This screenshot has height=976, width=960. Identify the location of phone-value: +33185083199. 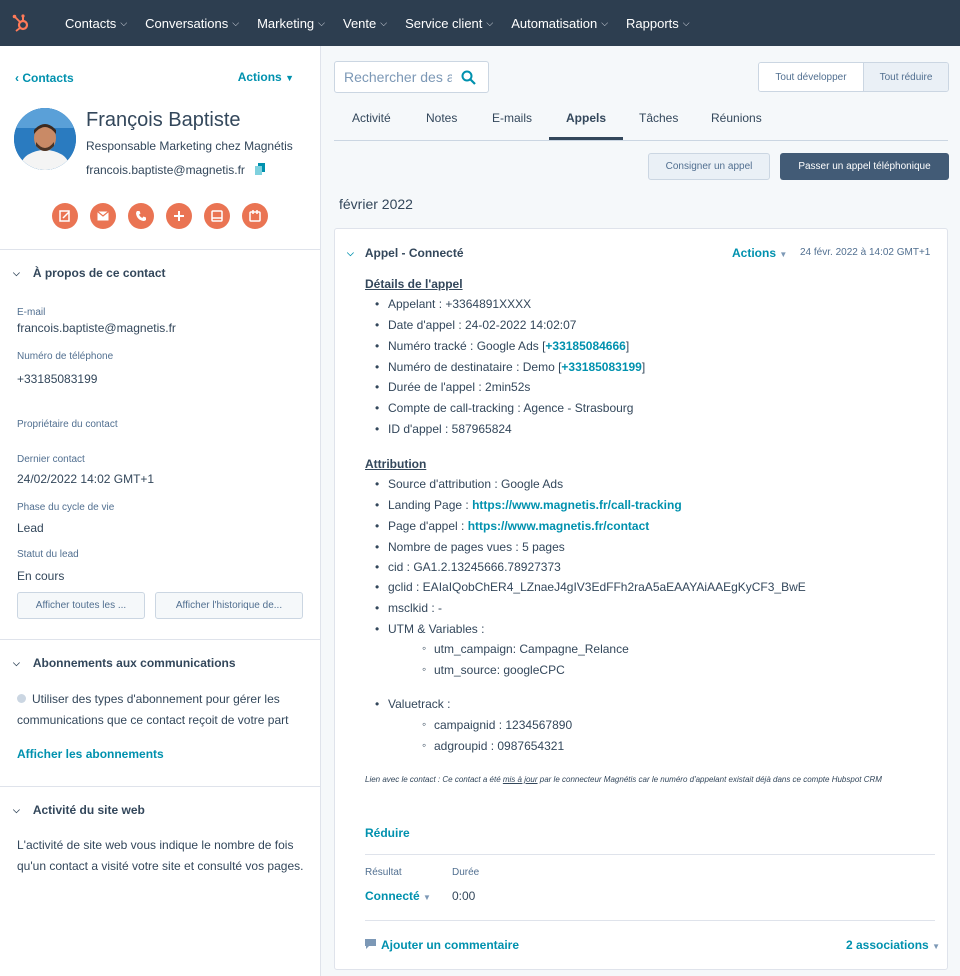
(57, 379).